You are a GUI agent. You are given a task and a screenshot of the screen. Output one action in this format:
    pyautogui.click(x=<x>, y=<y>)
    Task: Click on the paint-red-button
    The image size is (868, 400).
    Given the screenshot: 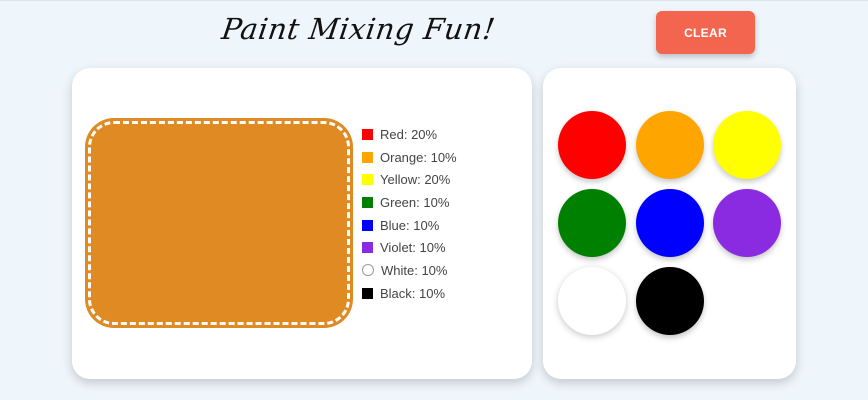 What is the action you would take?
    pyautogui.click(x=592, y=145)
    